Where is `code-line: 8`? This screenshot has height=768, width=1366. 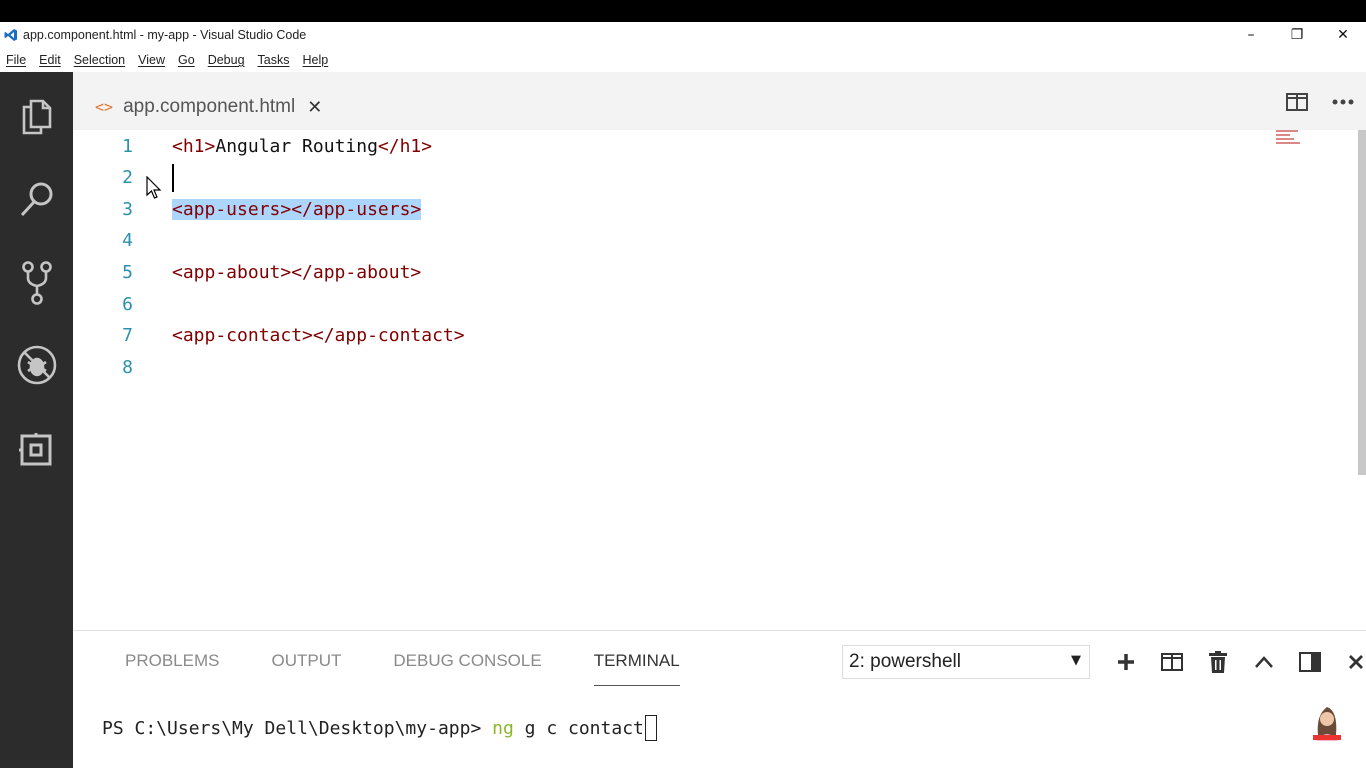
code-line: 8 is located at coordinates (673, 367).